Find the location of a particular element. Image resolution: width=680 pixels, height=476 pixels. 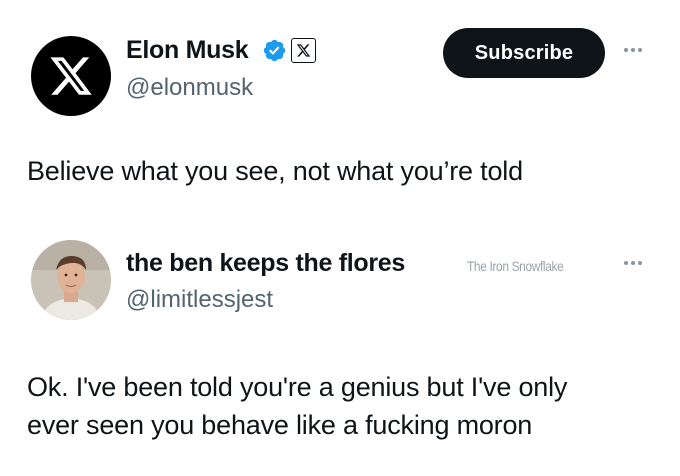

verified-badge-icon is located at coordinates (274, 50).